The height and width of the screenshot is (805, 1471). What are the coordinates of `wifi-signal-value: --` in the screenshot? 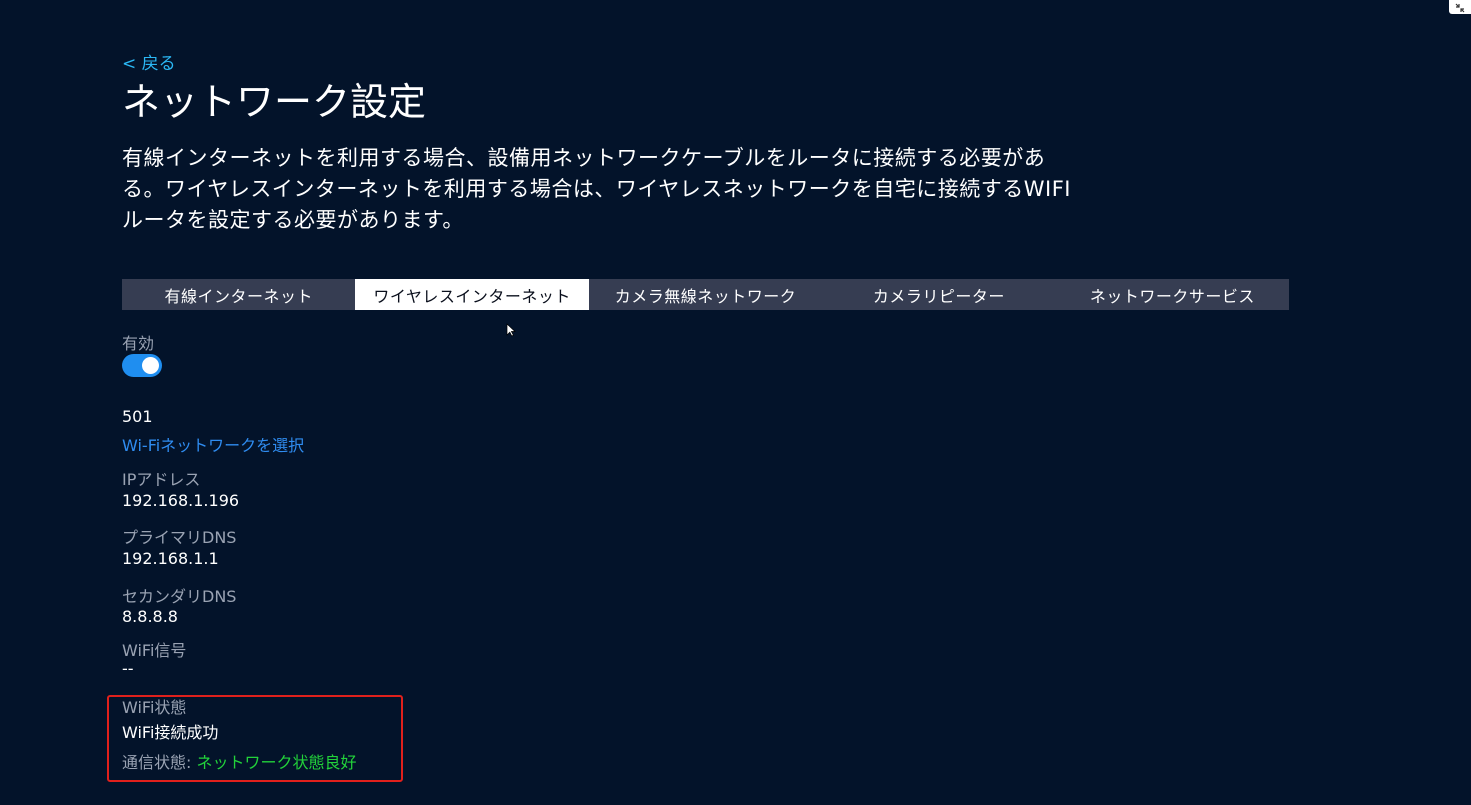 It's located at (128, 668).